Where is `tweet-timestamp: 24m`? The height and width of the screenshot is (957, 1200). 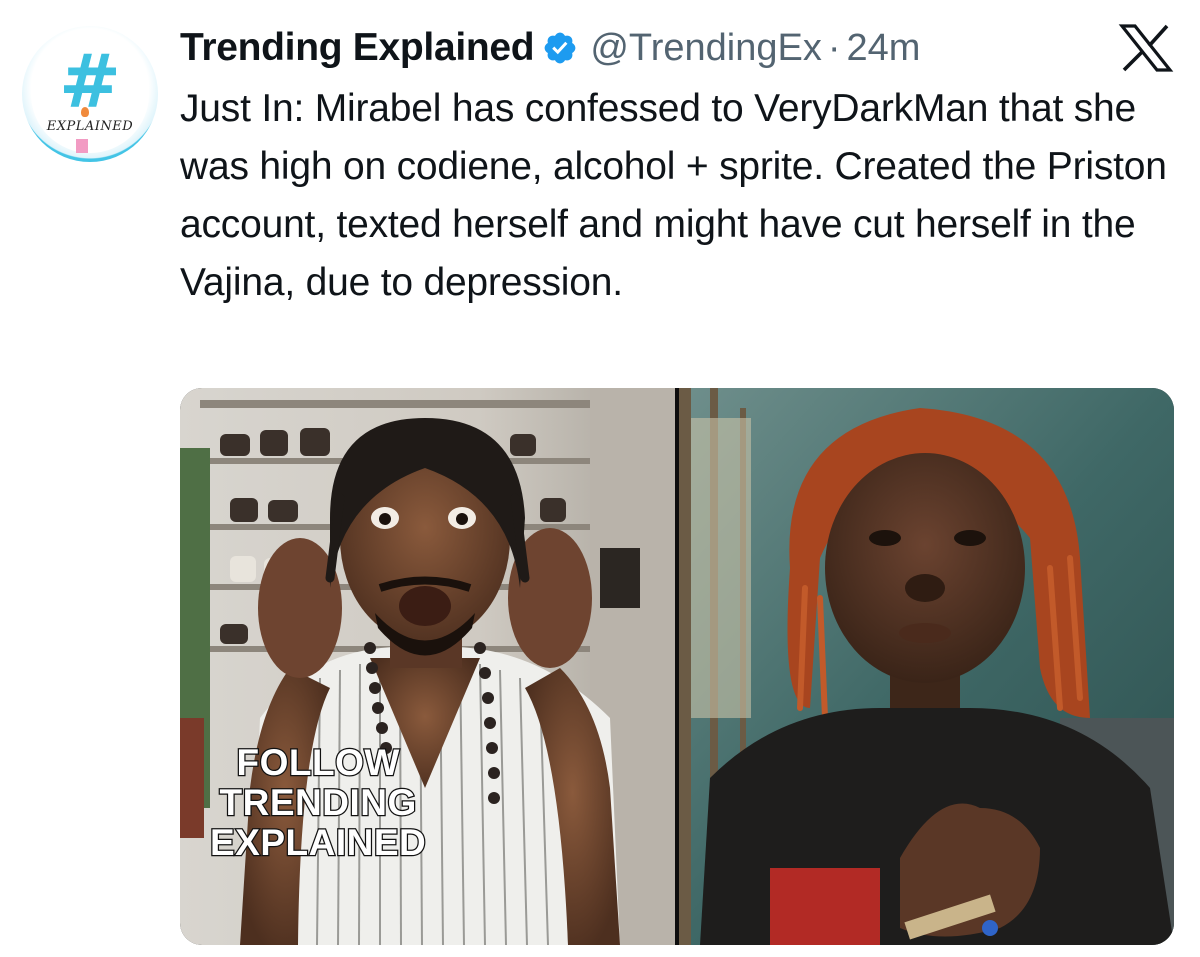
tweet-timestamp: 24m is located at coordinates (883, 48).